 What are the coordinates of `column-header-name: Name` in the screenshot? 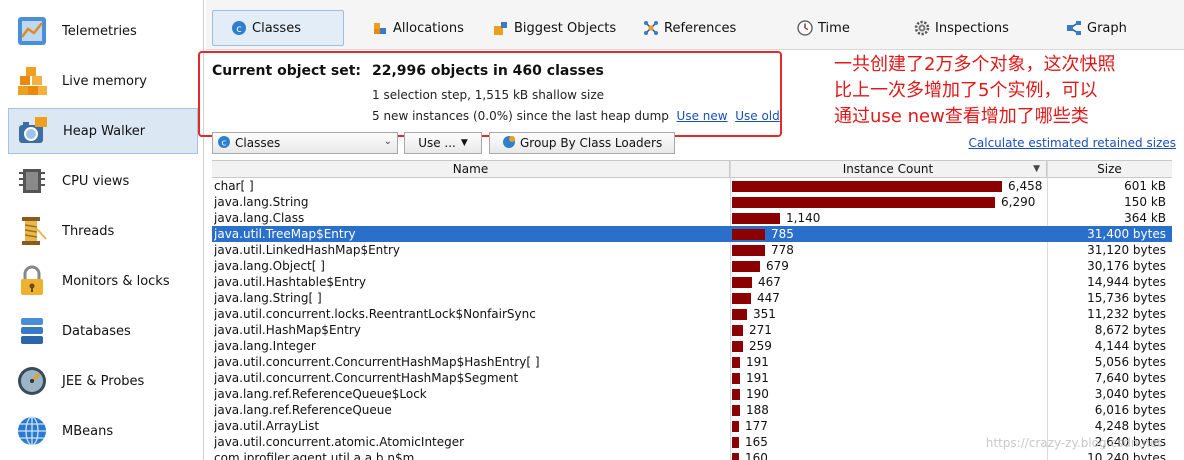 It's located at (471, 169).